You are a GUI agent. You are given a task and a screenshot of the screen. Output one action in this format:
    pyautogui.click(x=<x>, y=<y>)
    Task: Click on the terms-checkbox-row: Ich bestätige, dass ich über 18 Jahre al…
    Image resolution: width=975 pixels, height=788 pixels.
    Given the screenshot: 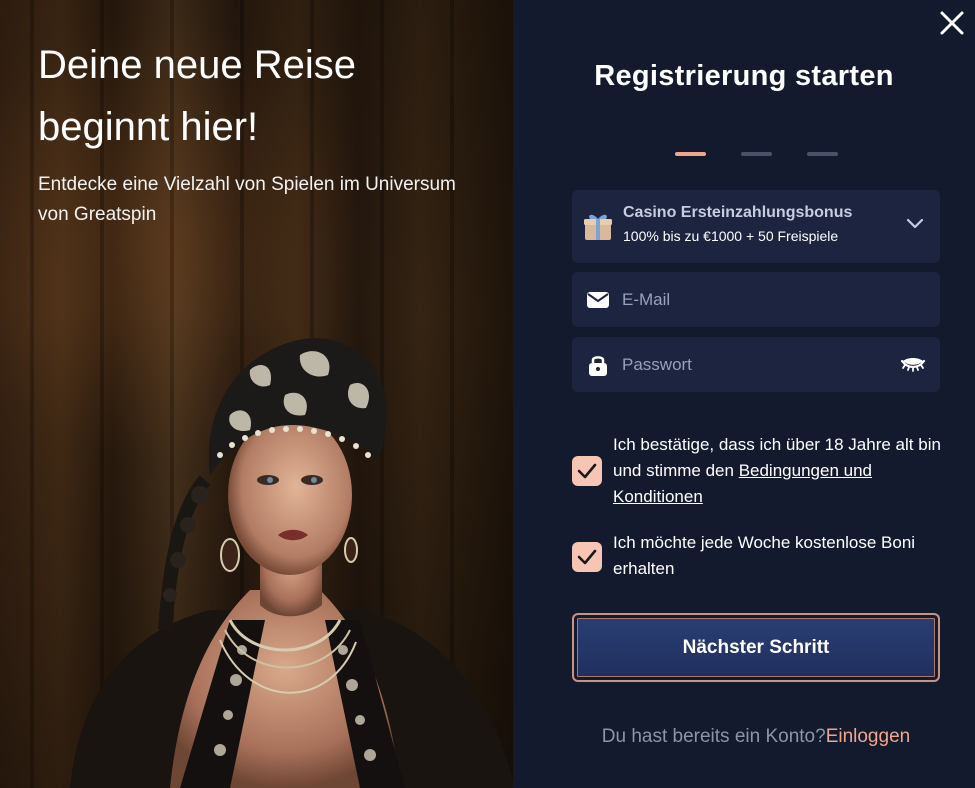 What is the action you would take?
    pyautogui.click(x=757, y=472)
    